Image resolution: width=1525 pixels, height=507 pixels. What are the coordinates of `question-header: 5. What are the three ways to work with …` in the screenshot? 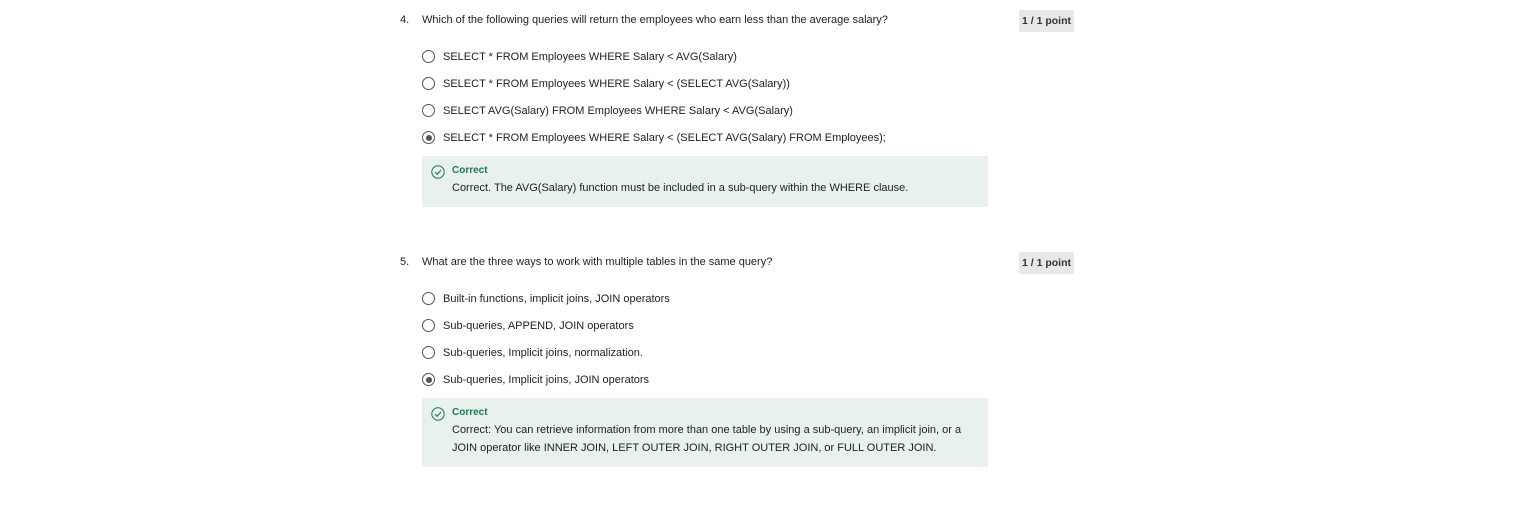 It's located at (737, 263).